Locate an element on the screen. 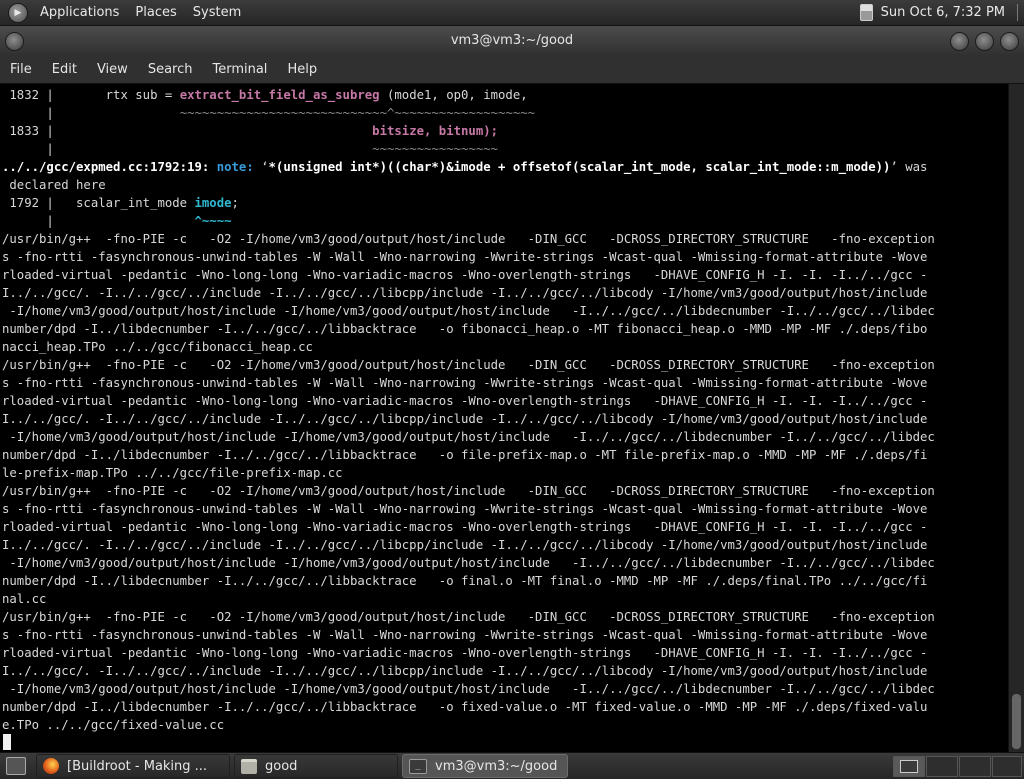 This screenshot has width=1024, height=779. task-terminal: _ vm3@vm3:~/good is located at coordinates (485, 766).